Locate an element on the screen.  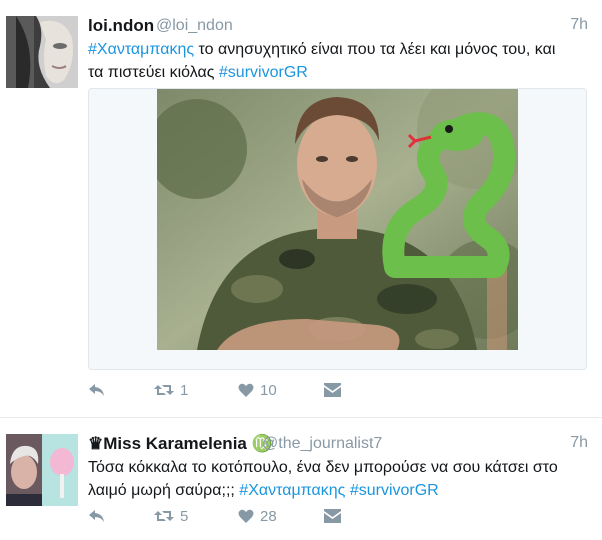
display-name: ♛Miss Karamelenia ♍ is located at coordinates (180, 444).